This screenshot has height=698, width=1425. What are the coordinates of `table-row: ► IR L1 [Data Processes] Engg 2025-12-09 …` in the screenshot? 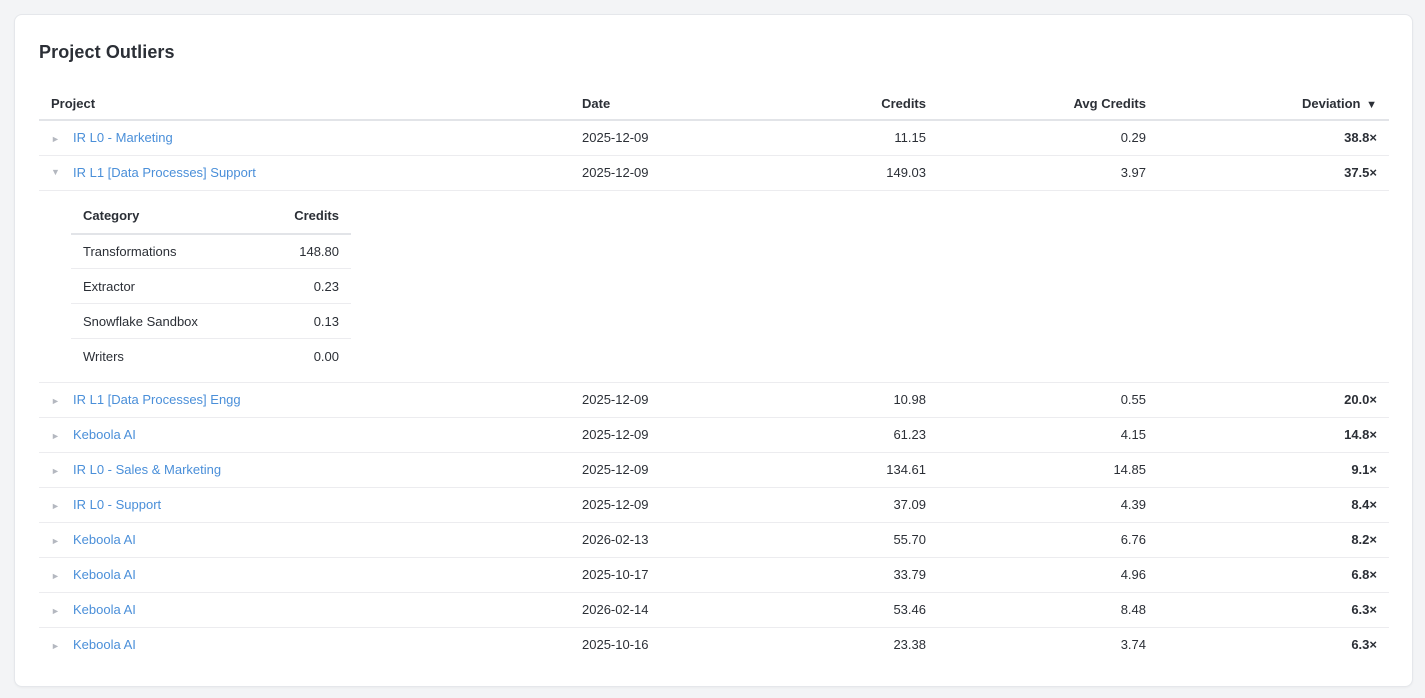 It's located at (714, 400).